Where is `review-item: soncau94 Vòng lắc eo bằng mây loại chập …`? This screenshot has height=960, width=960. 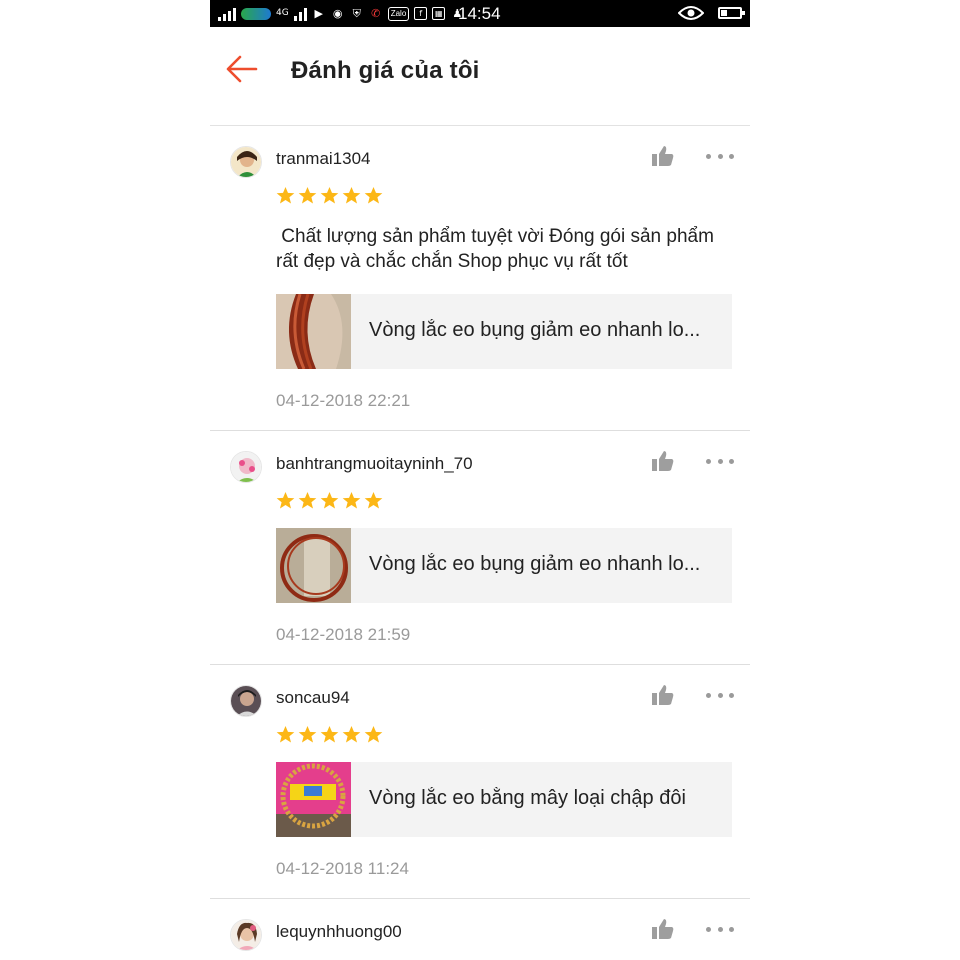
review-item: soncau94 Vòng lắc eo bằng mây loại chập … is located at coordinates (480, 782).